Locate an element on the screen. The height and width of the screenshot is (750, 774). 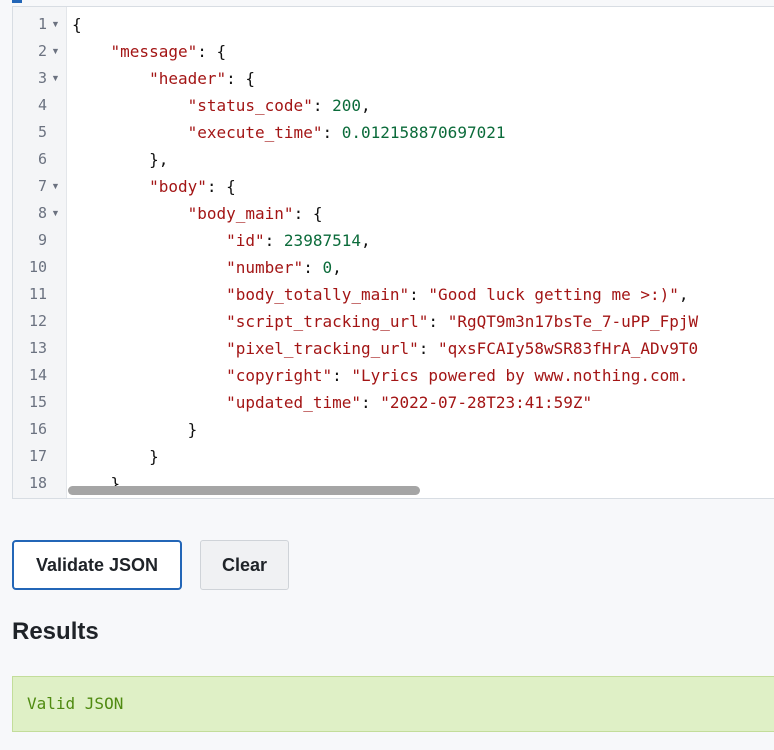
code-line-text: "body": { is located at coordinates (154, 186).